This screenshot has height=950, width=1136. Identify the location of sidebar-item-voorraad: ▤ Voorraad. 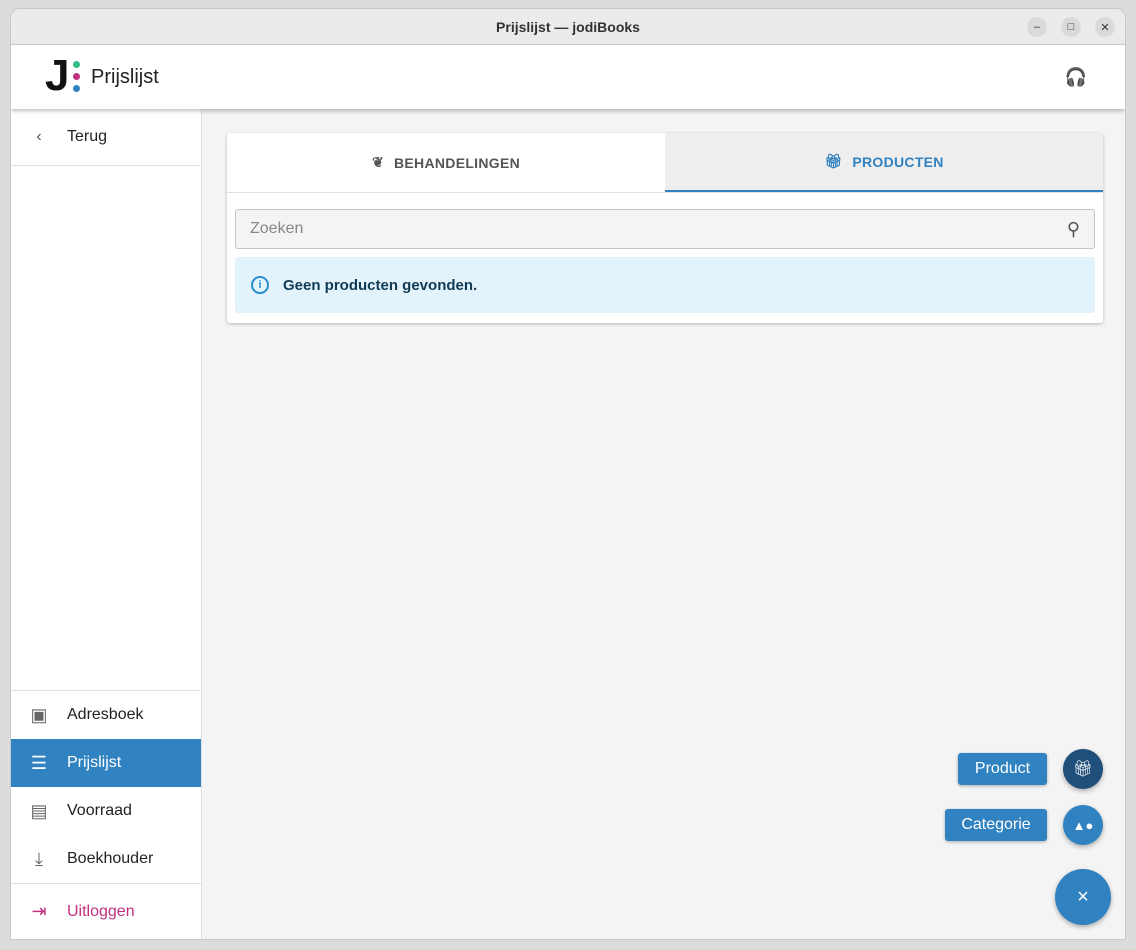
(106, 811).